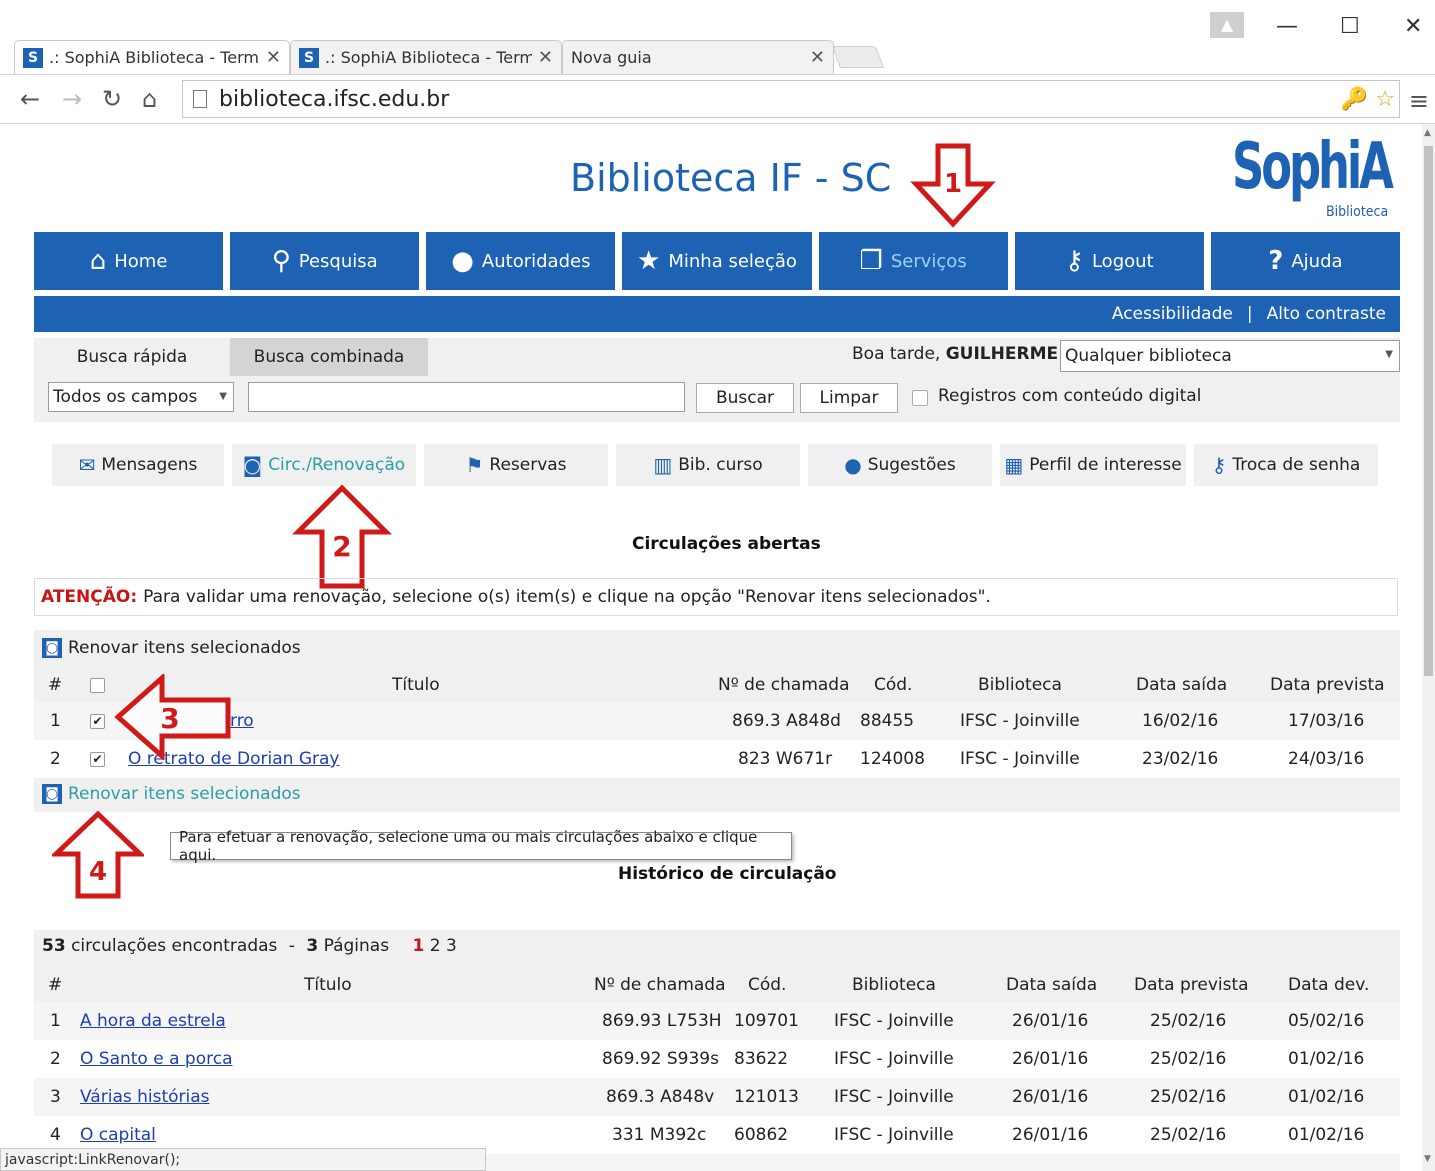 Image resolution: width=1435 pixels, height=1171 pixels. What do you see at coordinates (858, 57) in the screenshot?
I see `new-tab-button` at bounding box center [858, 57].